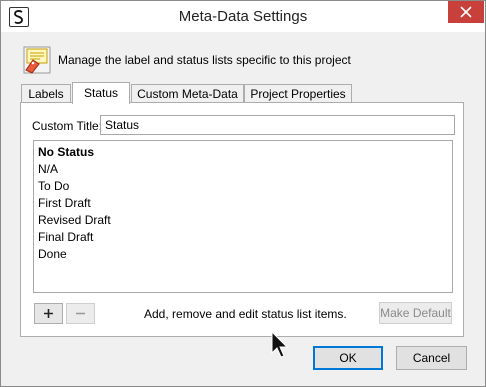 This screenshot has width=486, height=387. Describe the element at coordinates (280, 346) in the screenshot. I see `mouse-pointer-icon` at that location.